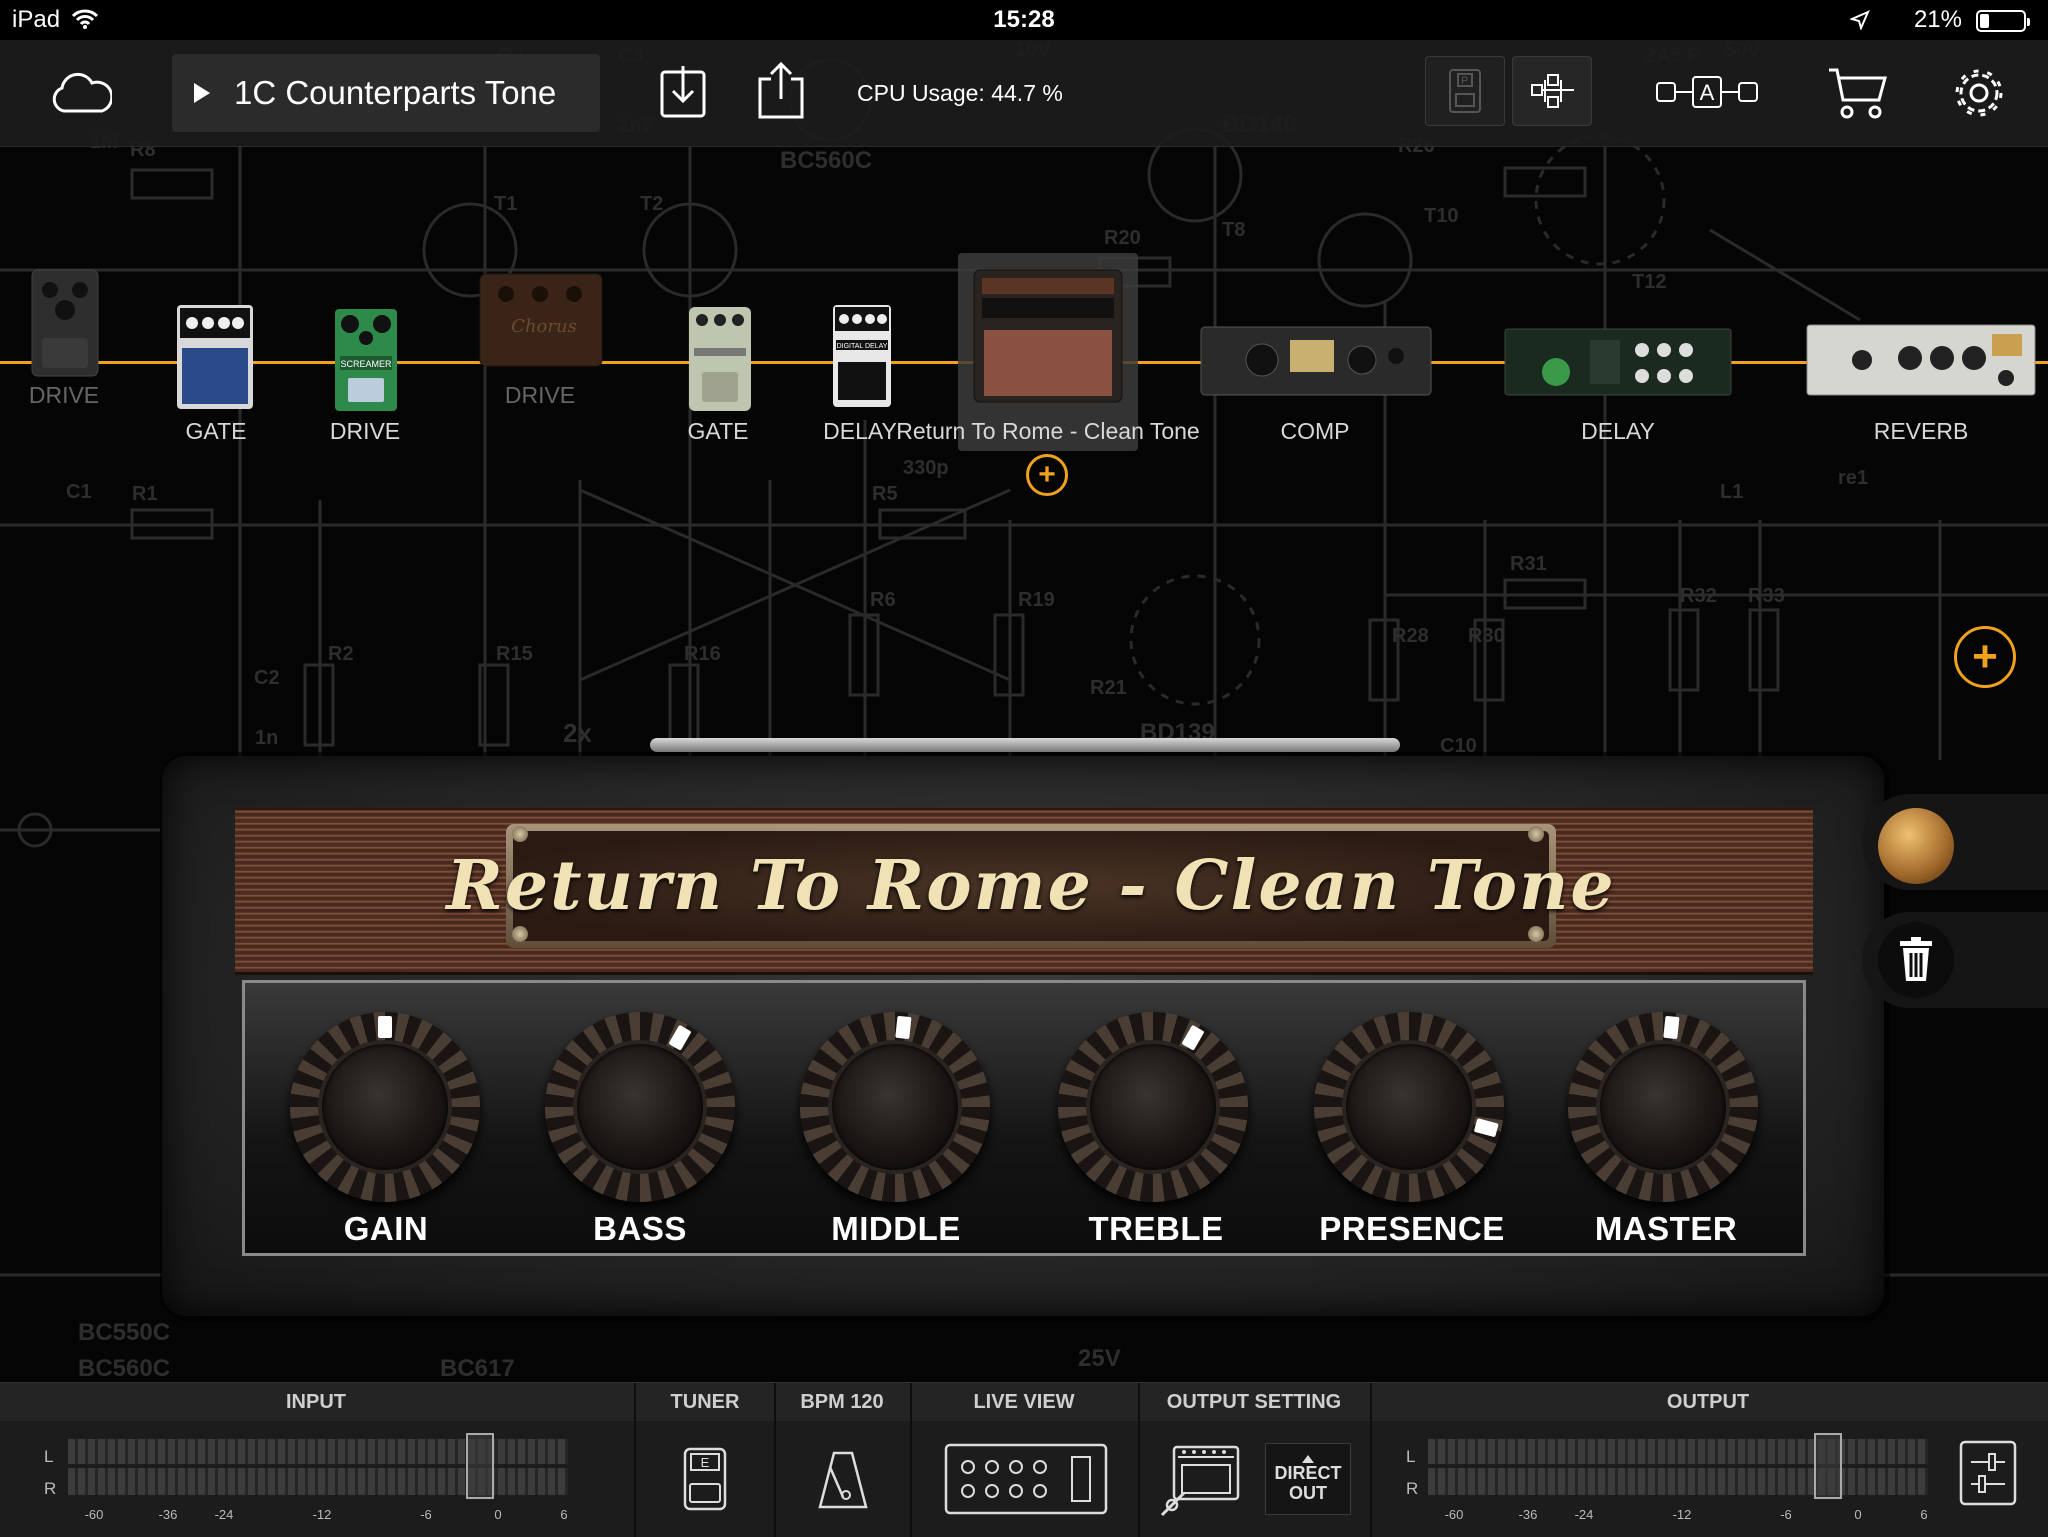 This screenshot has width=2048, height=1537. What do you see at coordinates (1766, 596) in the screenshot?
I see `svg-text: R33` at bounding box center [1766, 596].